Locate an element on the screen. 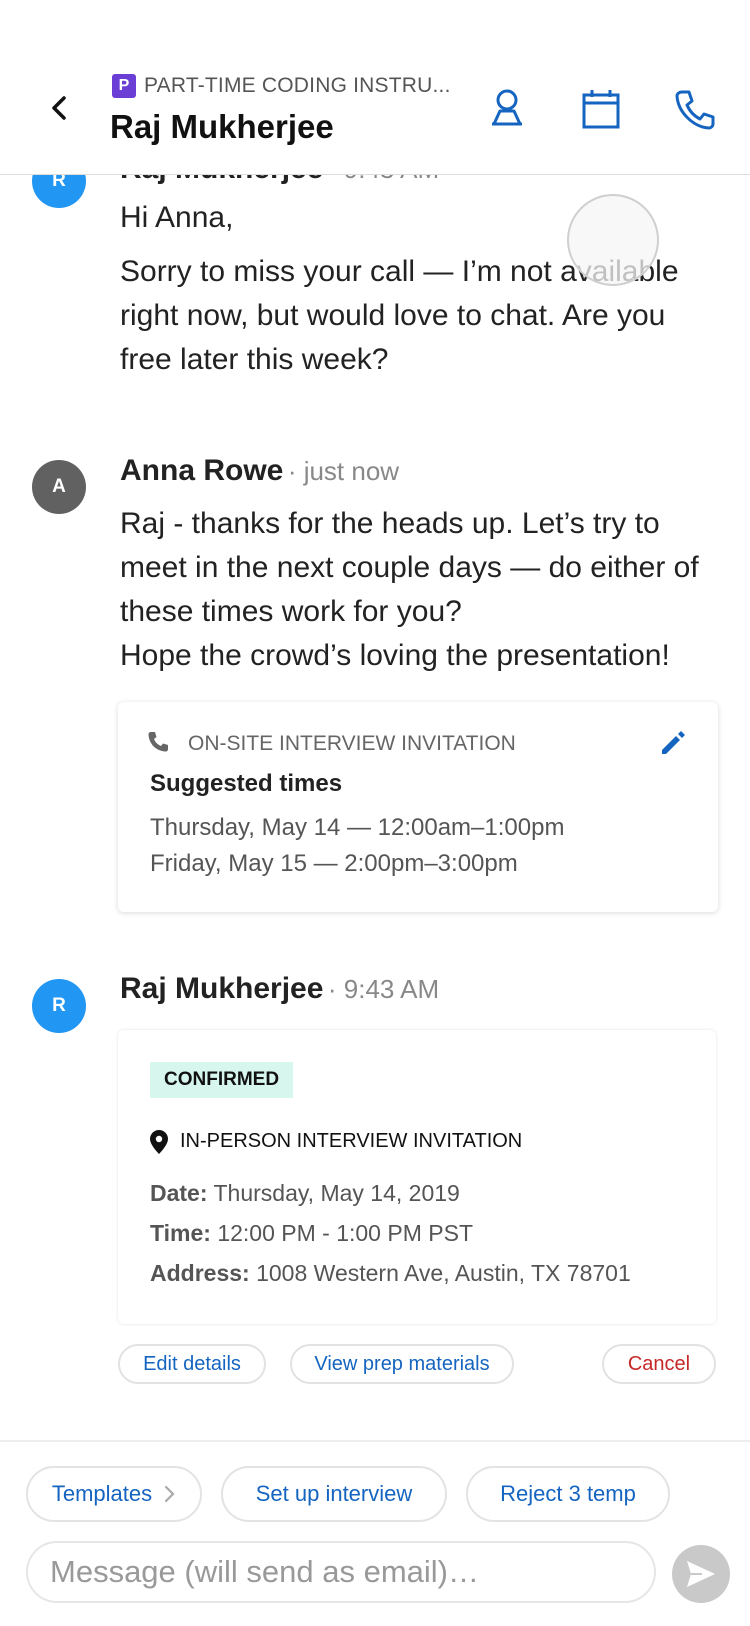 The image size is (750, 1626). back-icon is located at coordinates (60, 108).